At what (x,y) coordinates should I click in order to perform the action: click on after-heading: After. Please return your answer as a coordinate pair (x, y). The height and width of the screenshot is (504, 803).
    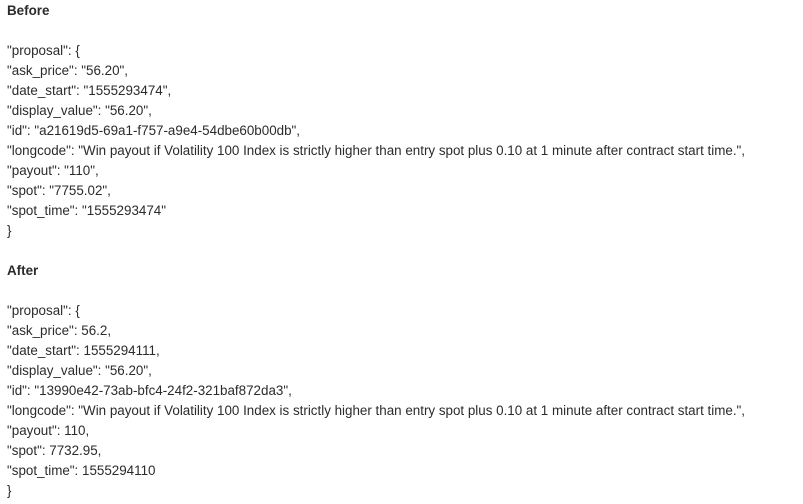
    Looking at the image, I should click on (23, 270).